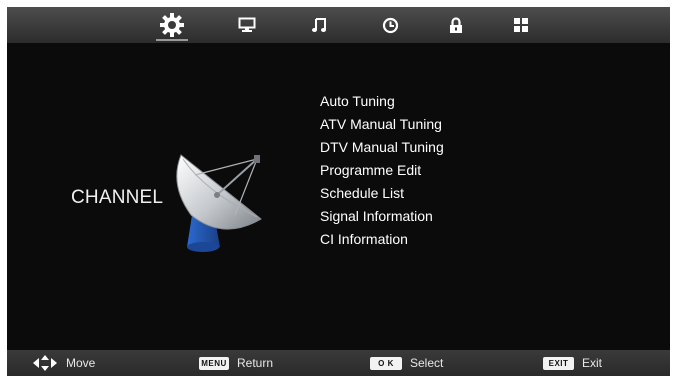 This screenshot has width=676, height=382. I want to click on tab-sound, so click(319, 25).